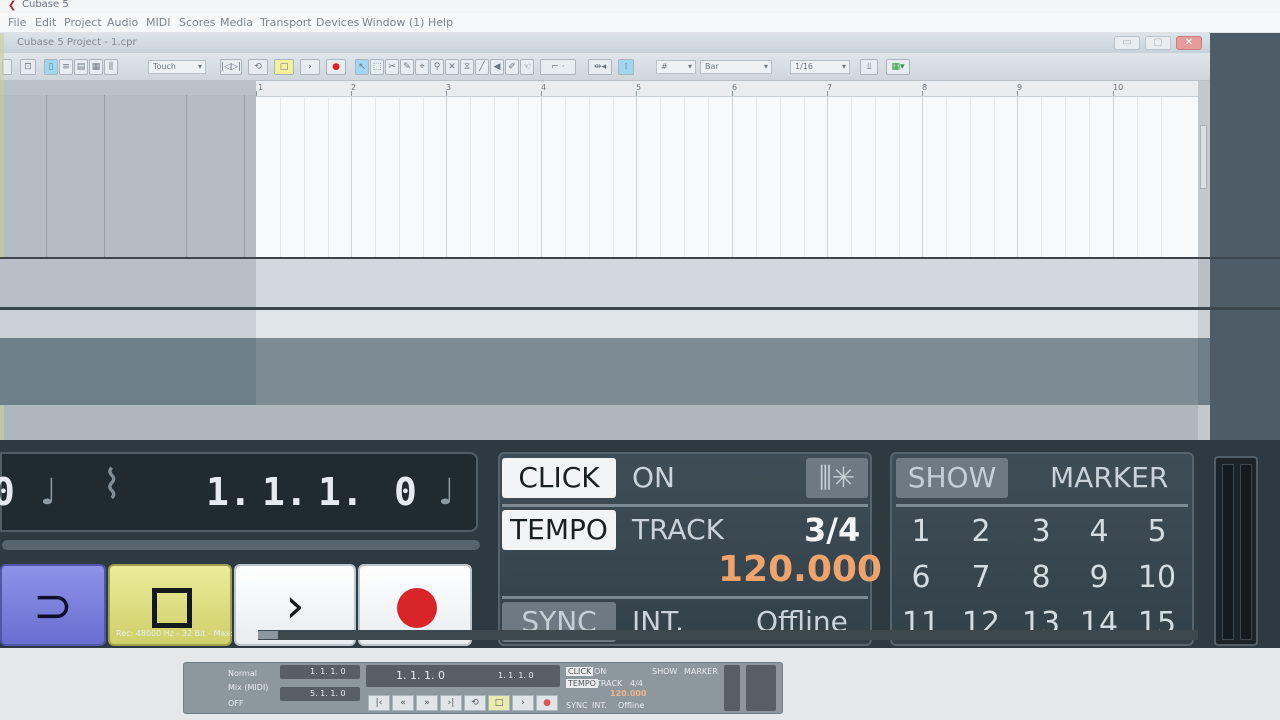 The width and height of the screenshot is (1280, 720). What do you see at coordinates (328, 671) in the screenshot?
I see `mini-left-locator: 1. 1. 1. 0` at bounding box center [328, 671].